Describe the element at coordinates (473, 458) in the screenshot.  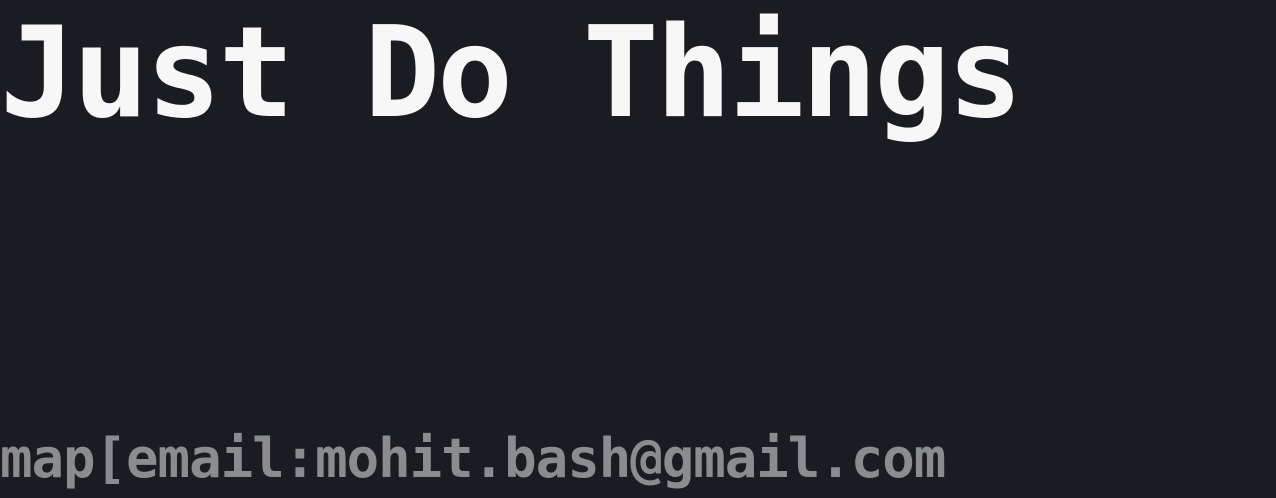
I see `email-text: map[email:mohit.bash@gmail.com` at that location.